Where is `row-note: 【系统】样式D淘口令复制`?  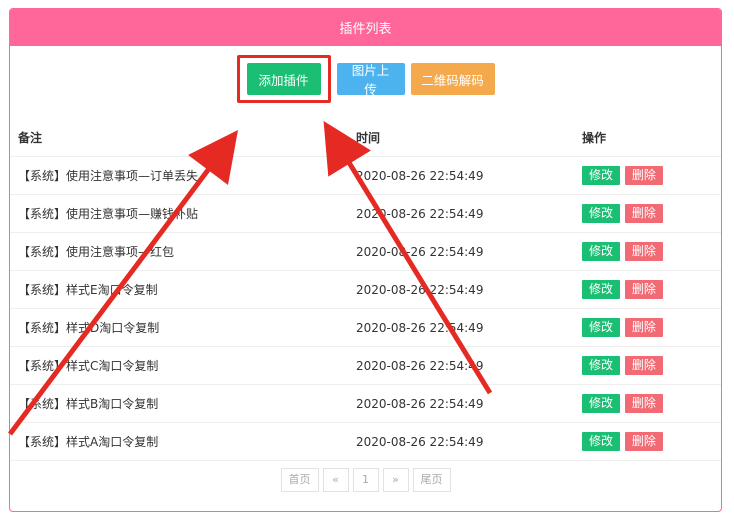 row-note: 【系统】样式D淘口令复制 is located at coordinates (183, 327).